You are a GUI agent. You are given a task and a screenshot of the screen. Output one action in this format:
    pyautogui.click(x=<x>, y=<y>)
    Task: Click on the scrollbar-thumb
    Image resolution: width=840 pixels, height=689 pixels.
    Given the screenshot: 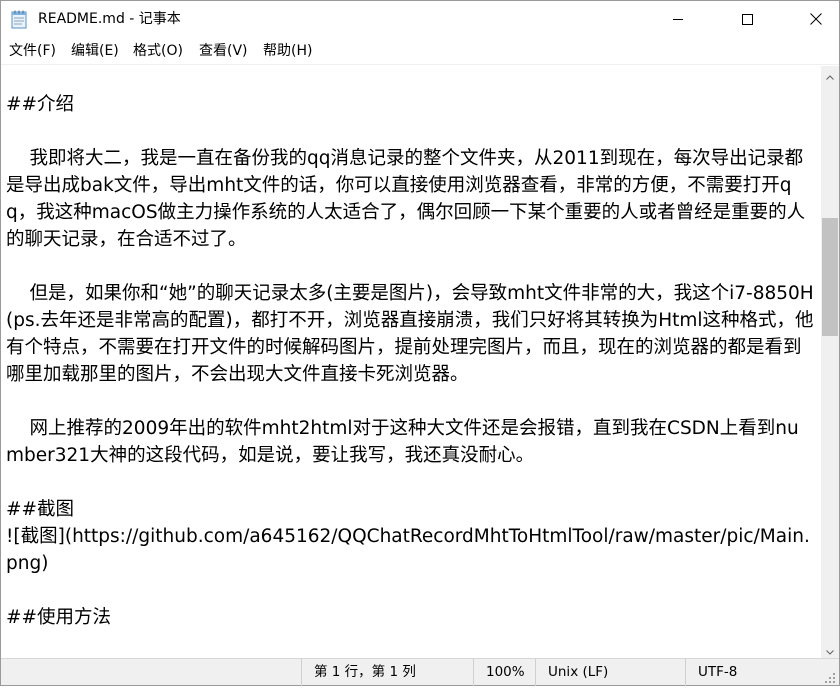 What is the action you would take?
    pyautogui.click(x=830, y=277)
    